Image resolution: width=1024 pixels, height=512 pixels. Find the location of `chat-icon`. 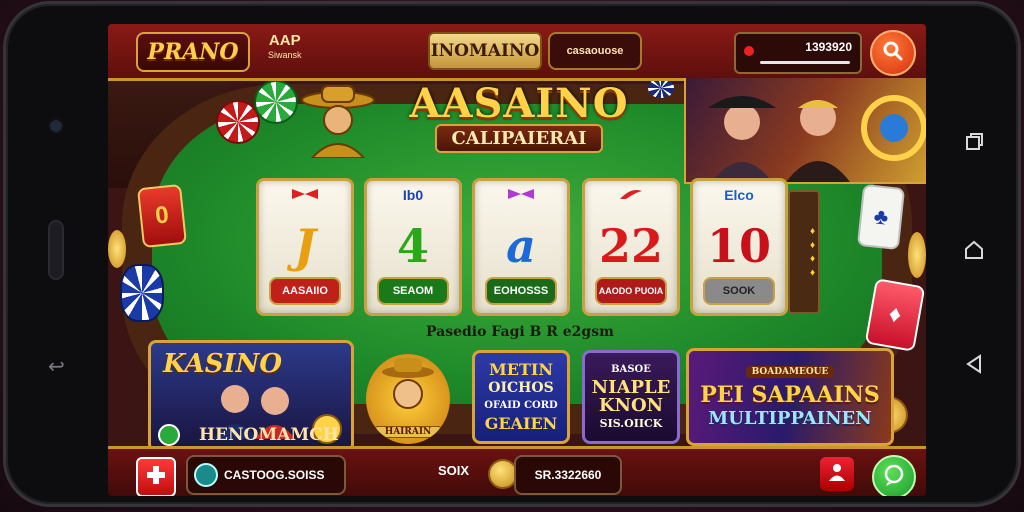

chat-icon is located at coordinates (894, 477).